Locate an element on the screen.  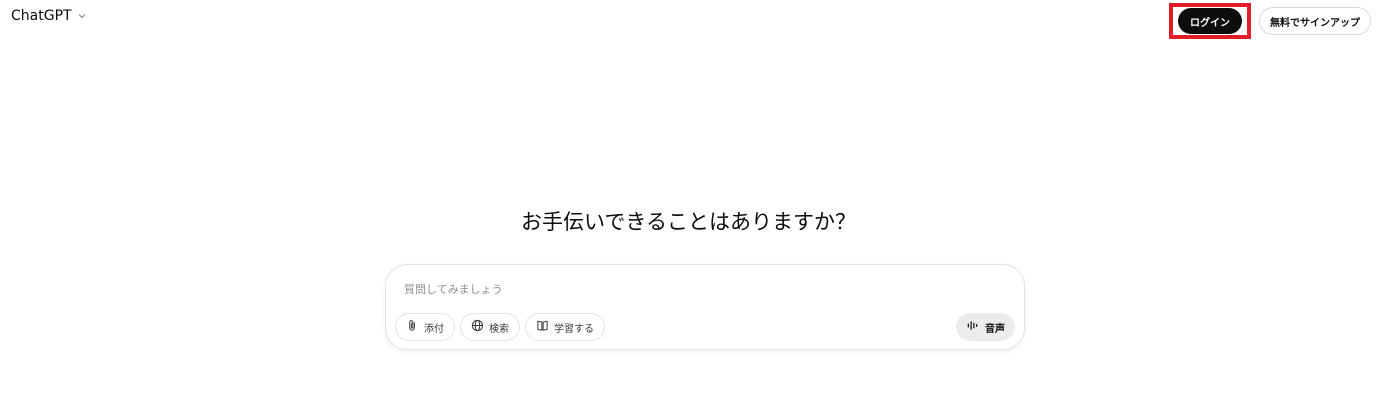
search-button: 検索 is located at coordinates (490, 327).